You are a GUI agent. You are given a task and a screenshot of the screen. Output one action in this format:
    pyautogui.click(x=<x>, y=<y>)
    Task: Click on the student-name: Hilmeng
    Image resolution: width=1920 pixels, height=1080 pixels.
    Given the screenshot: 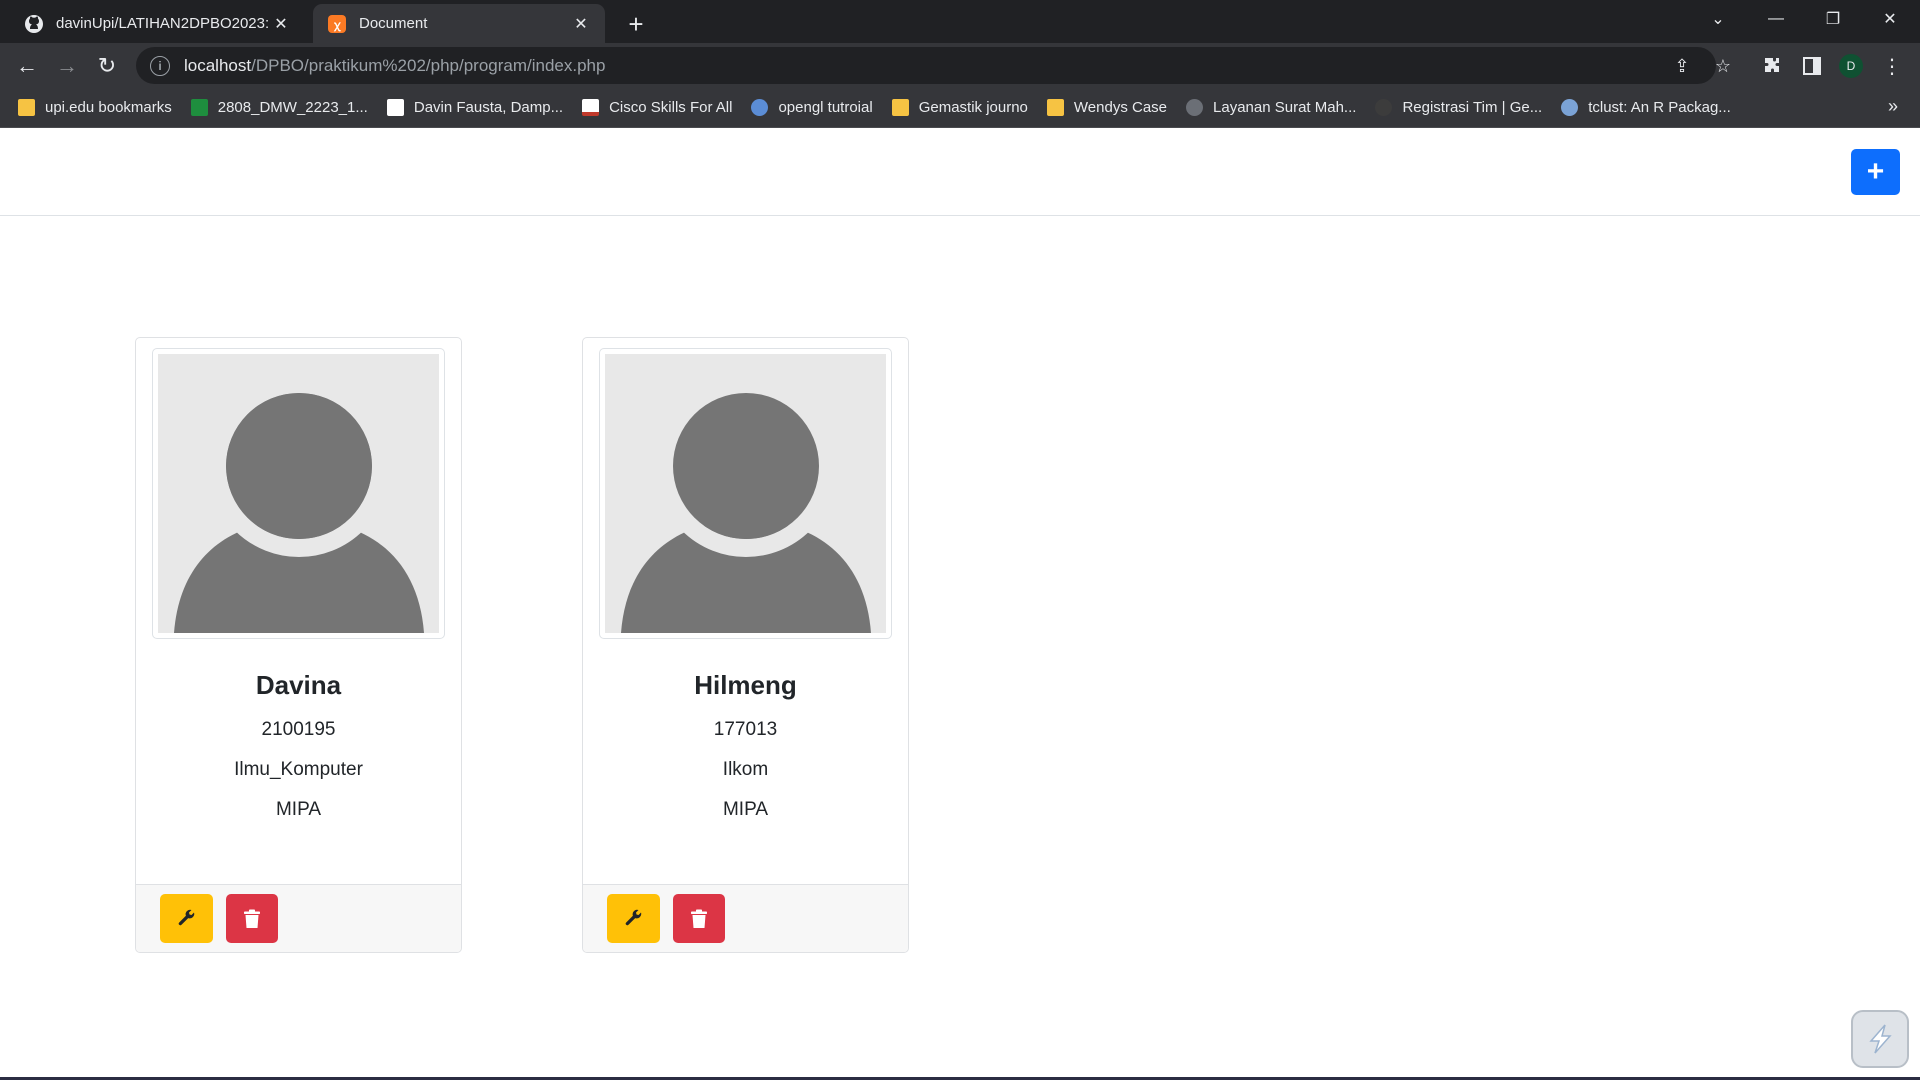 What is the action you would take?
    pyautogui.click(x=745, y=685)
    